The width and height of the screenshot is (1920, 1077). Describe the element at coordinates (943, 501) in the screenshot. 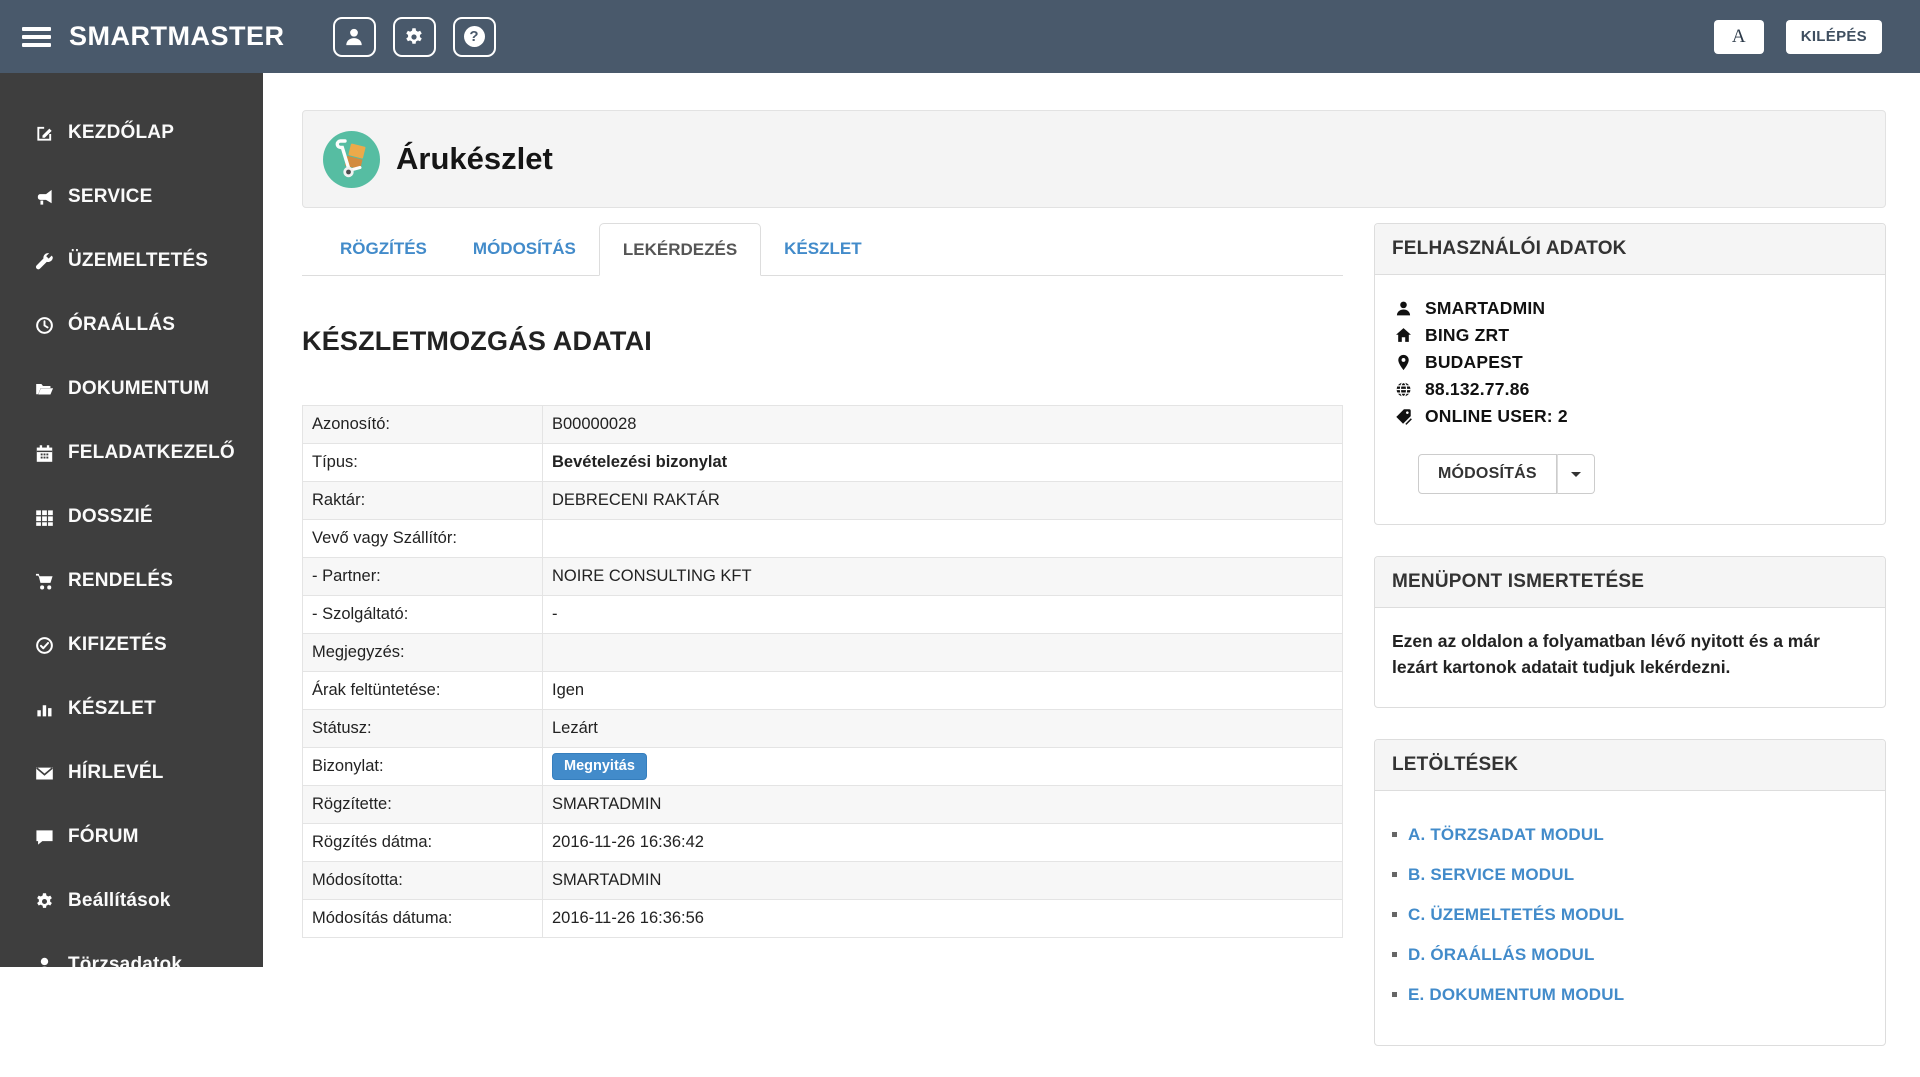

I see `row-value: DEBRECENI RAKTÁR` at that location.